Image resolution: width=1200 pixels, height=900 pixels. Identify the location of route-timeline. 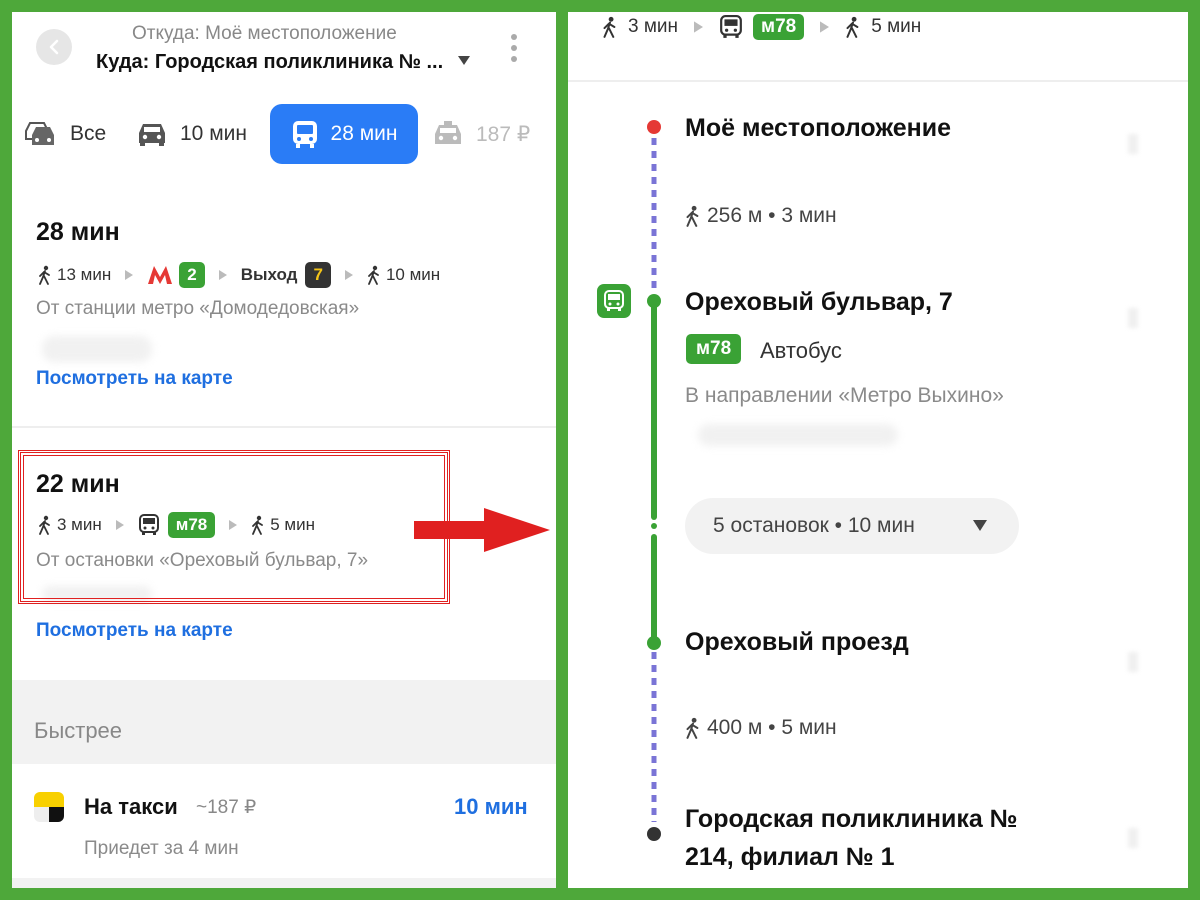
(654, 480).